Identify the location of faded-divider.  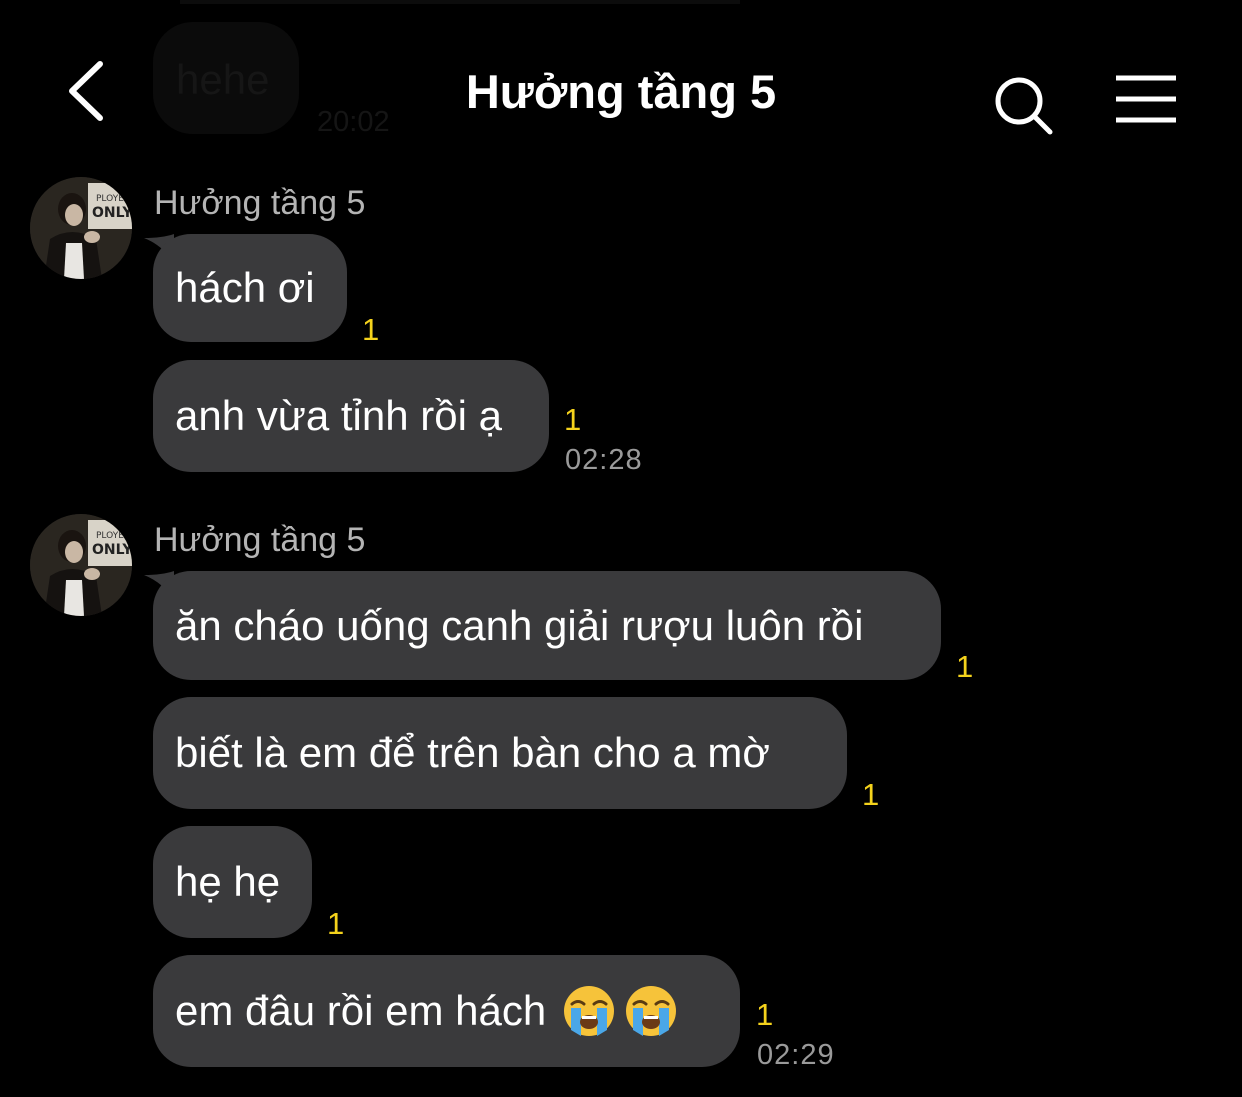
(460, 2).